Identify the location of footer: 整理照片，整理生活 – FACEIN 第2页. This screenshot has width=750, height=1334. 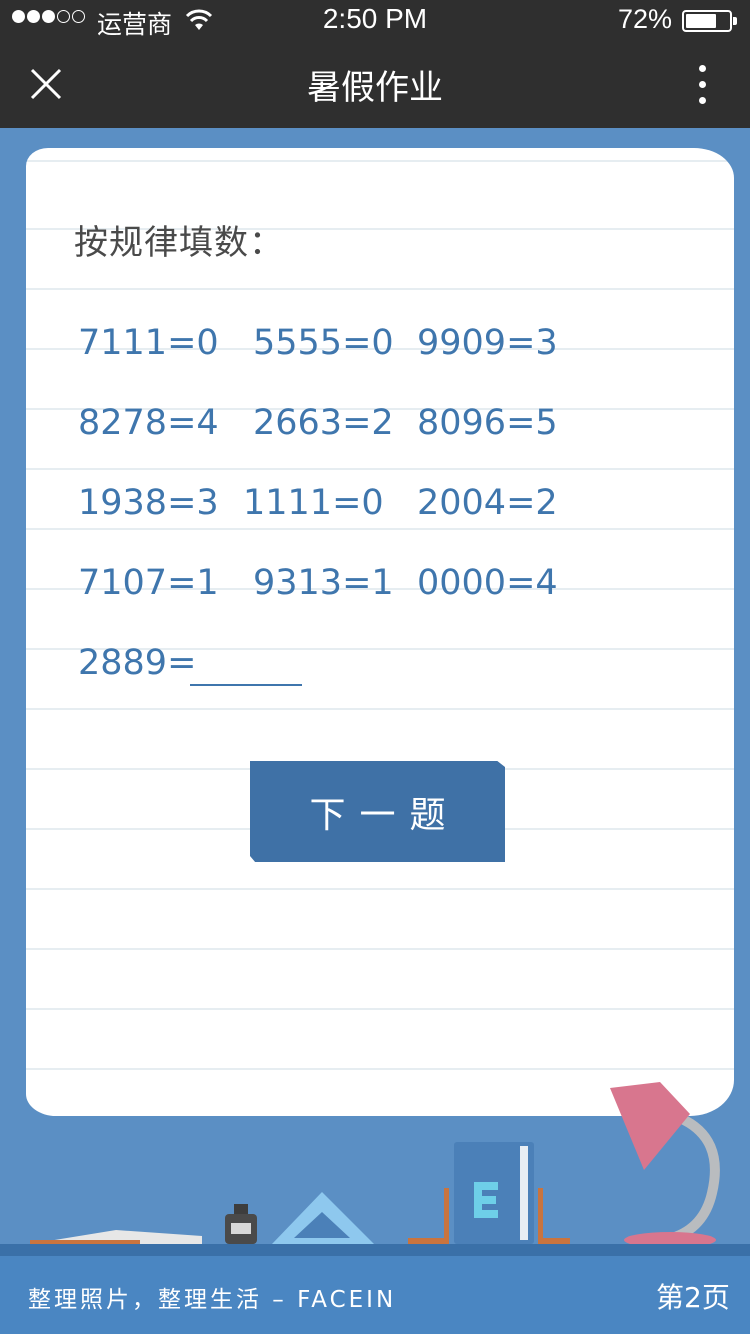
(375, 1295).